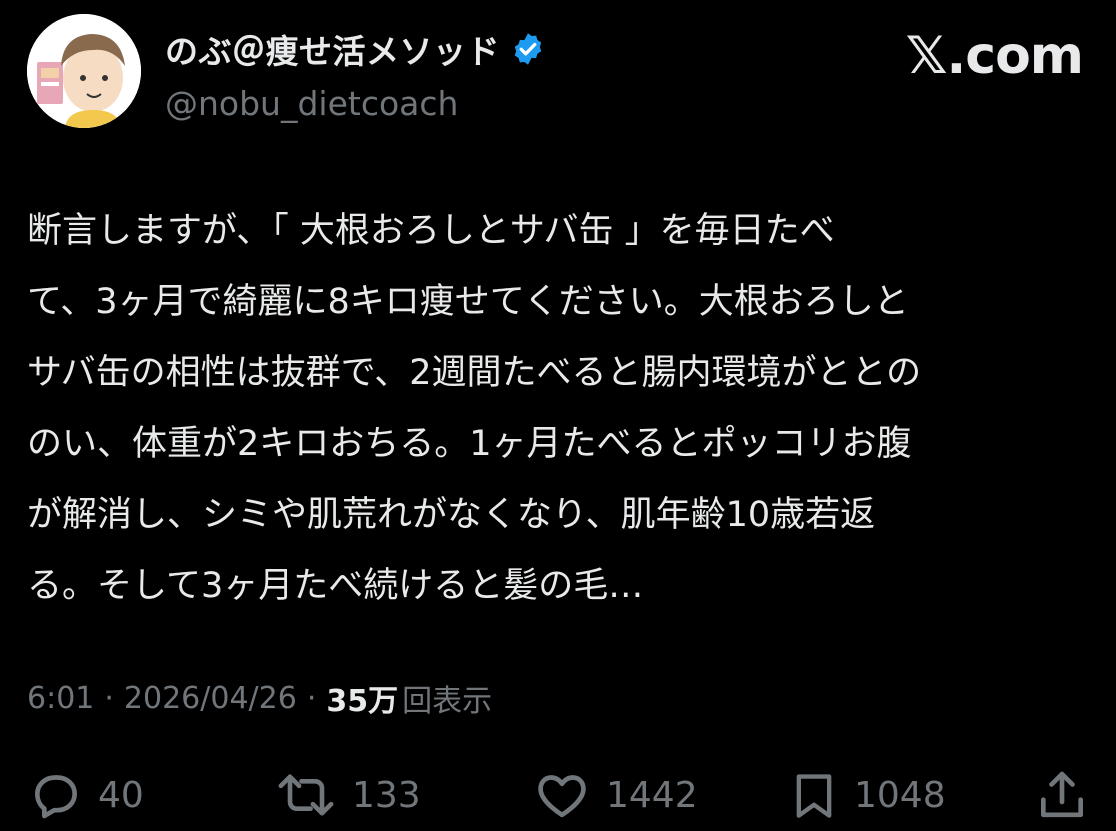 Image resolution: width=1116 pixels, height=831 pixels. What do you see at coordinates (451, 515) in the screenshot?
I see `tweet-line: が解消し、シミや肌荒れがなくなり、肌年齢10歳若返` at bounding box center [451, 515].